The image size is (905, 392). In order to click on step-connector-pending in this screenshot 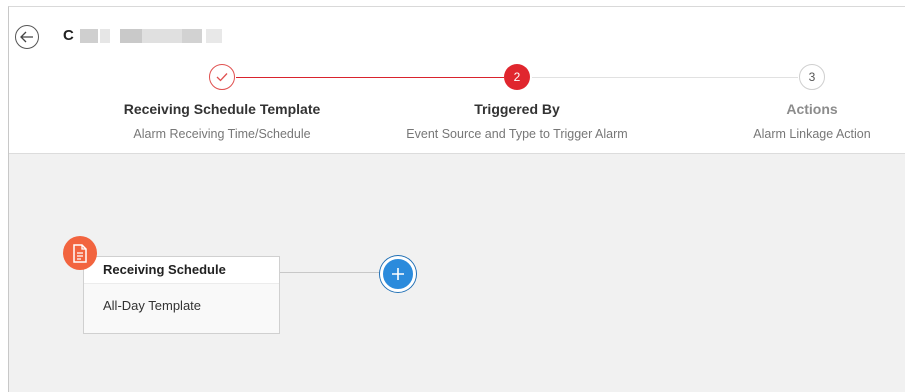, I will do `click(665, 77)`.